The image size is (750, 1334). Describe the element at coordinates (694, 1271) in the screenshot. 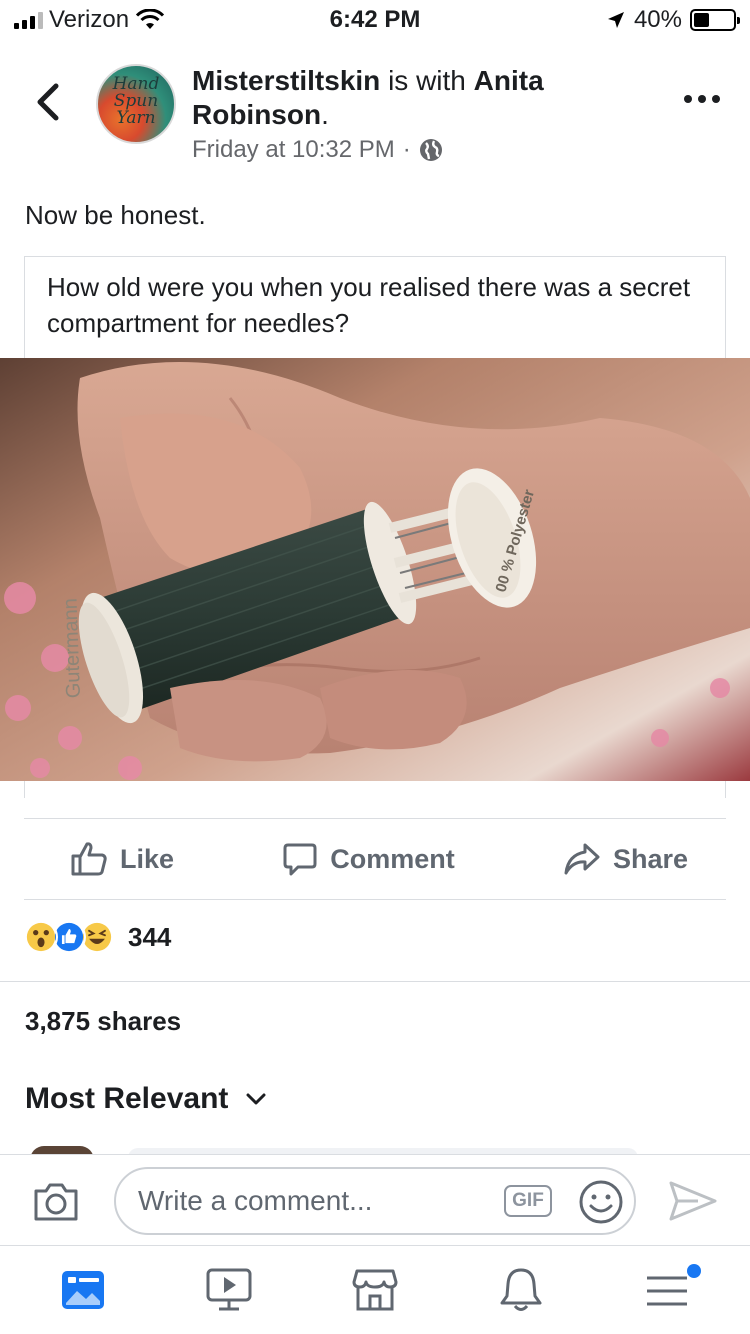

I see `menu-badge-dot` at that location.